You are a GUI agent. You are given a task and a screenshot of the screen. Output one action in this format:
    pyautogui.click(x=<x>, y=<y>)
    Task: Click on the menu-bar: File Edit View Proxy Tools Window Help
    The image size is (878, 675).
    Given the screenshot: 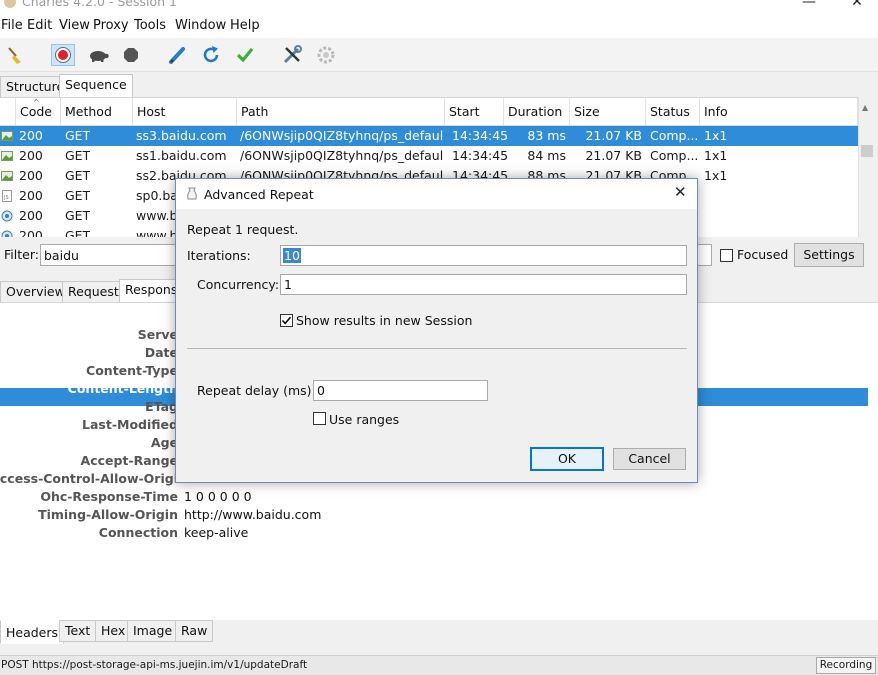 What is the action you would take?
    pyautogui.click(x=439, y=27)
    